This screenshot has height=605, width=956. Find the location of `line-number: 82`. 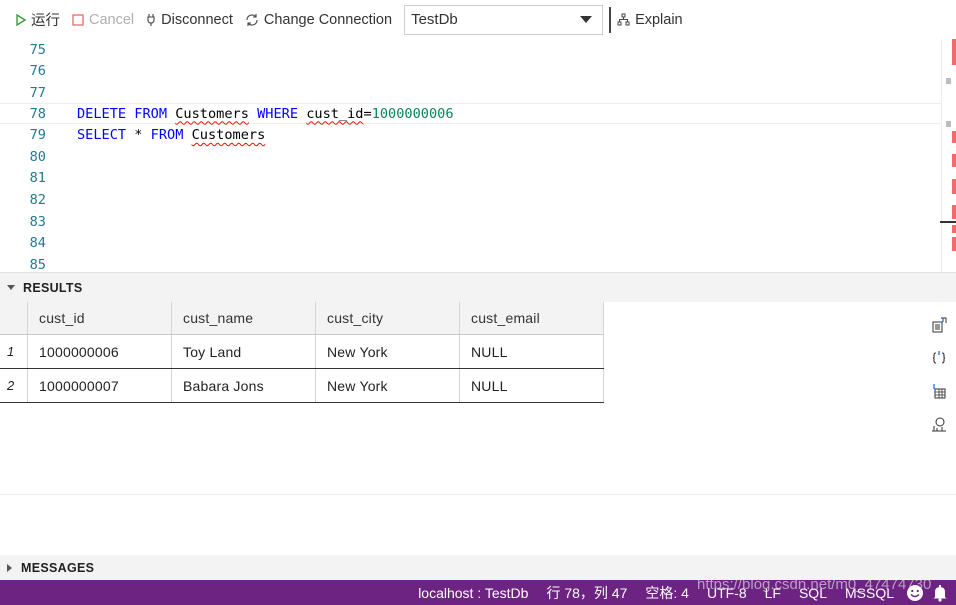

line-number: 82 is located at coordinates (37, 199).